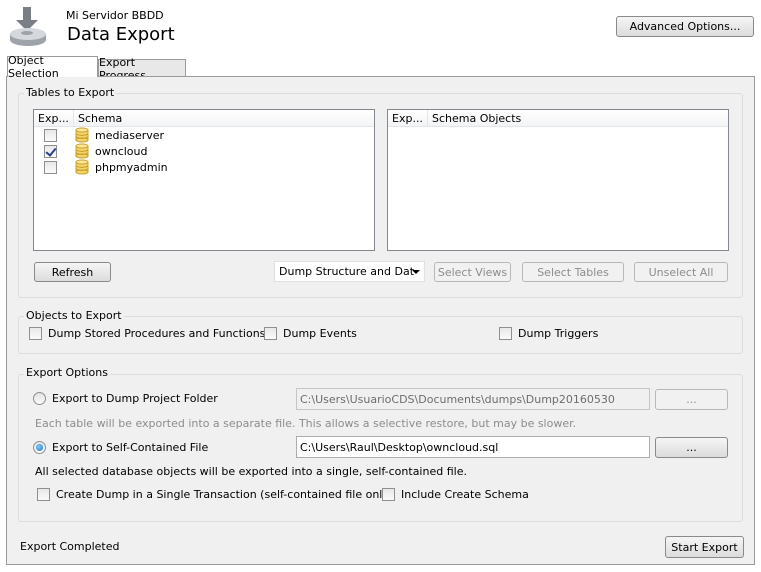 This screenshot has width=761, height=572. What do you see at coordinates (157, 333) in the screenshot?
I see `dump-routines-label: Dump Stored Procedures and Functions` at bounding box center [157, 333].